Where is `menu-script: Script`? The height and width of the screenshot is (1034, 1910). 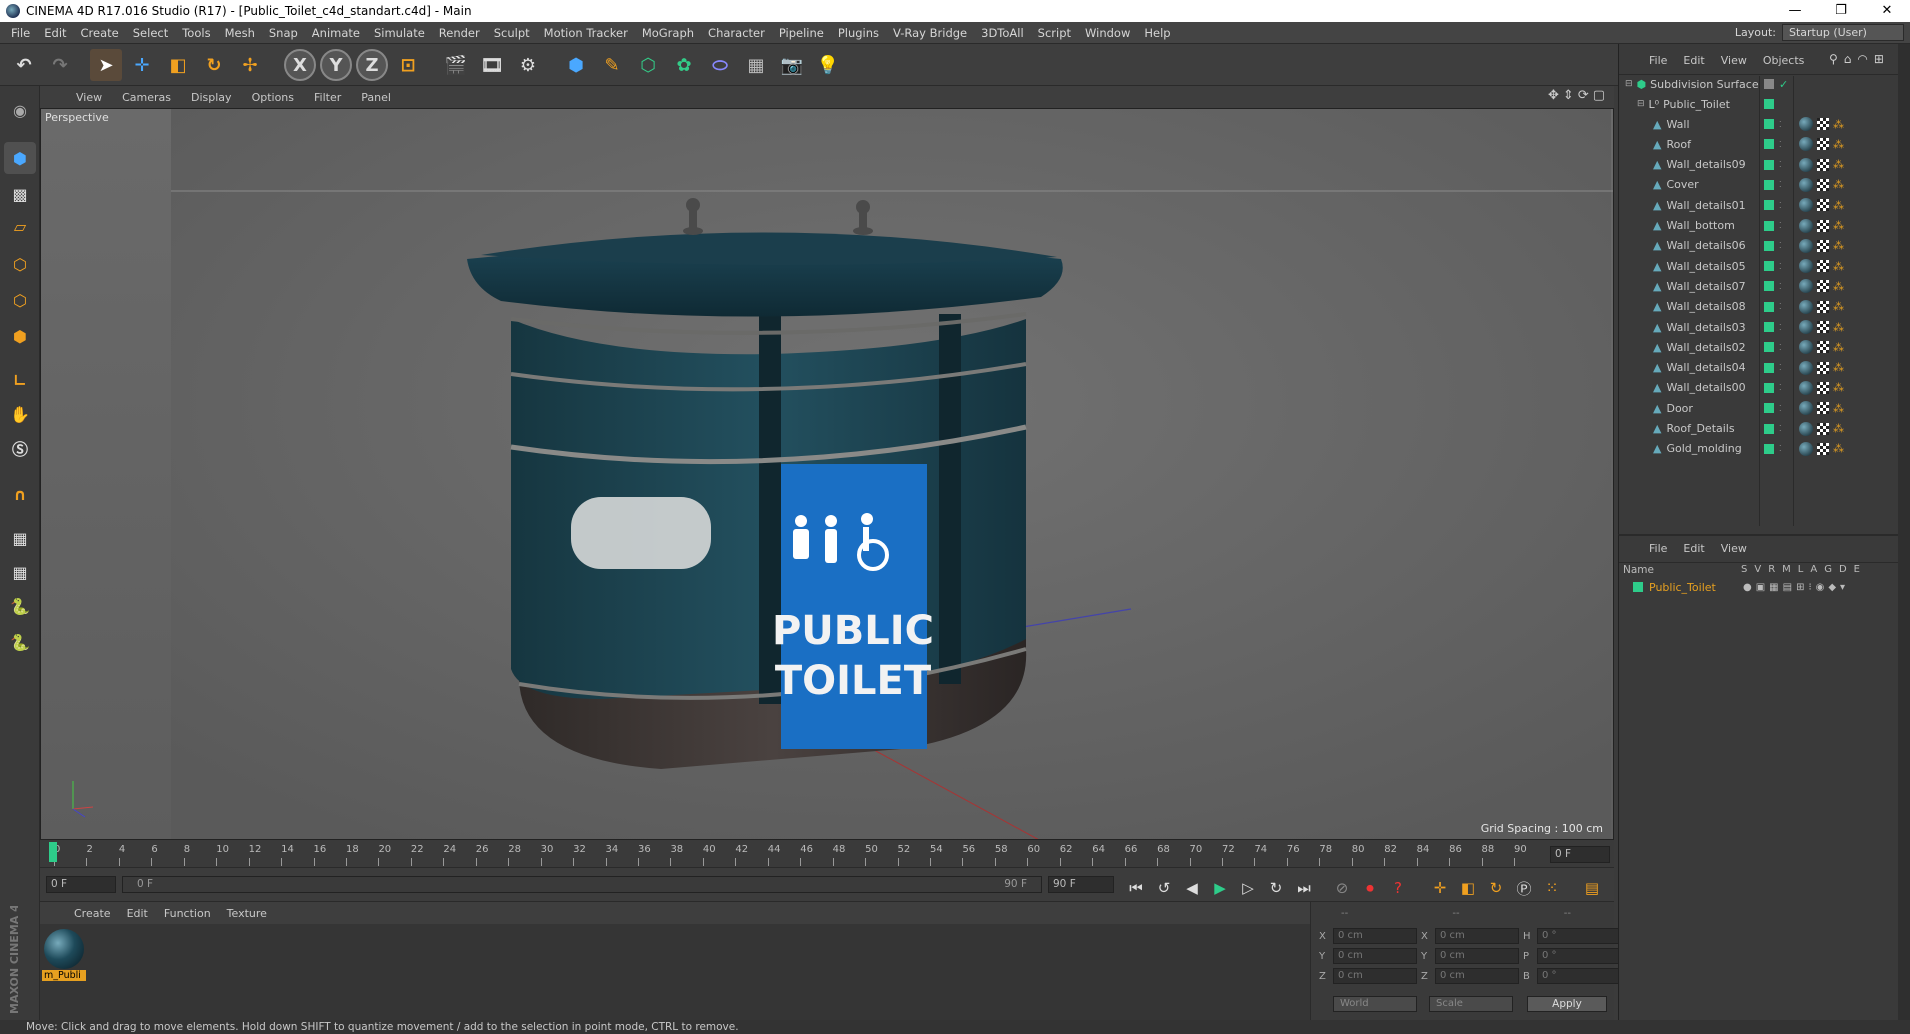 menu-script: Script is located at coordinates (1054, 33).